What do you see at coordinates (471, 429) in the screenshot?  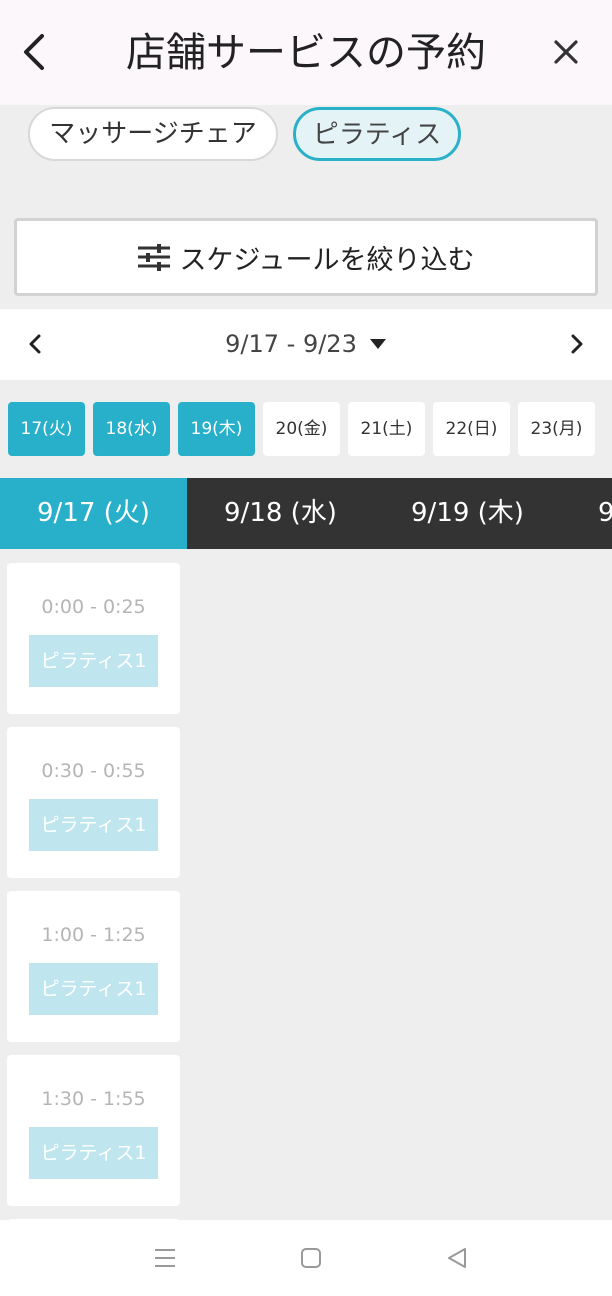 I see `day-chip-22: 22(日)` at bounding box center [471, 429].